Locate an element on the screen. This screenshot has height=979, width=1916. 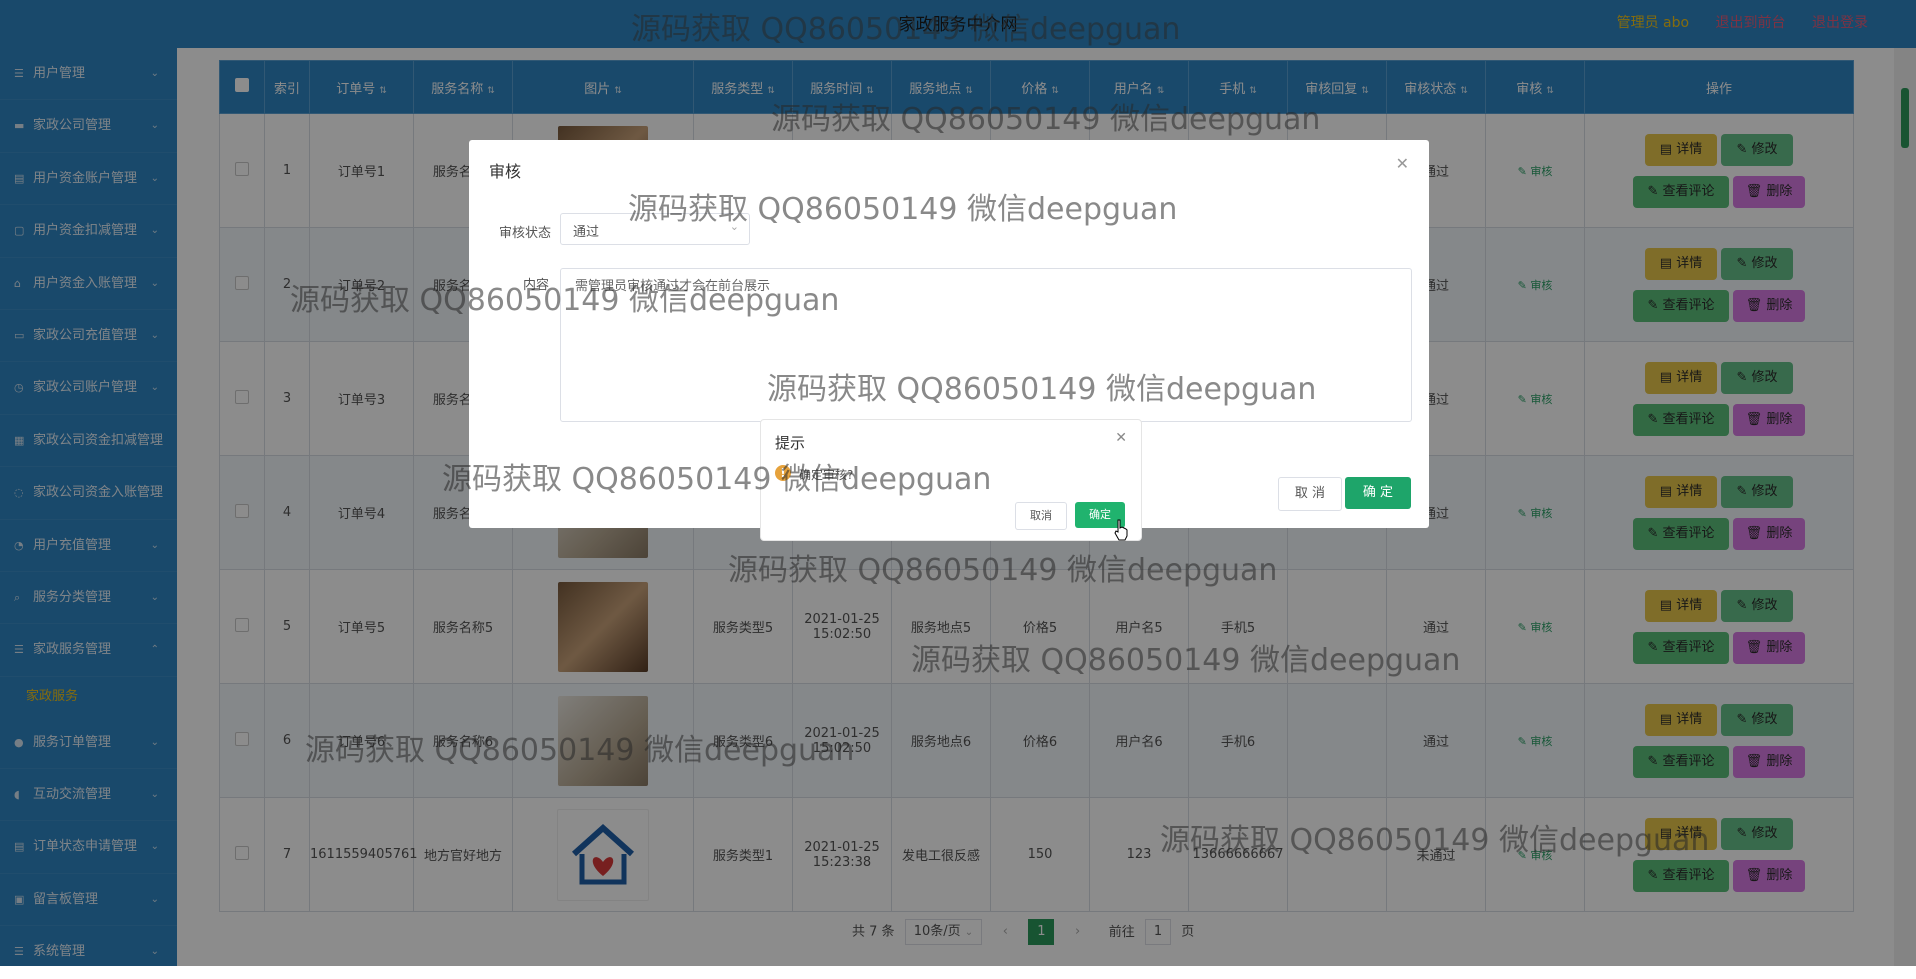
audit-reply-label: 内容 is located at coordinates (536, 285).